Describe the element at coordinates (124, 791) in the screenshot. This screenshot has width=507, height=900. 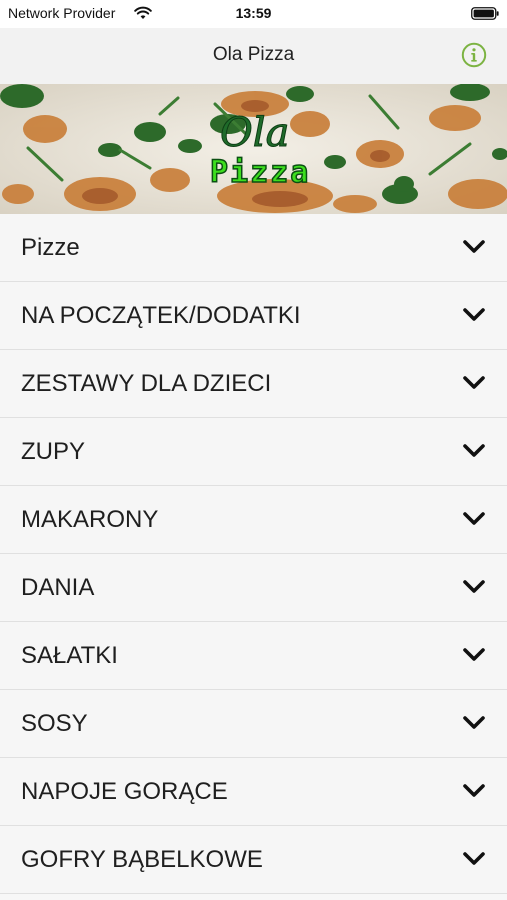
I see `category-label: NAPOJE GORĄCE` at that location.